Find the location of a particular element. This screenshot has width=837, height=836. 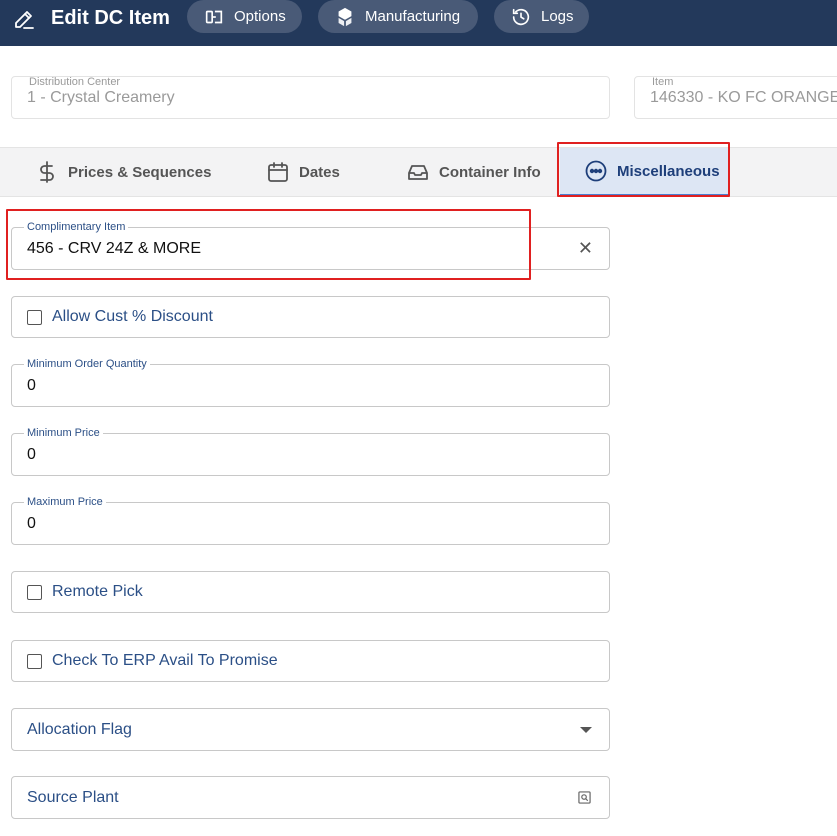

logs-button: Logs is located at coordinates (541, 16).